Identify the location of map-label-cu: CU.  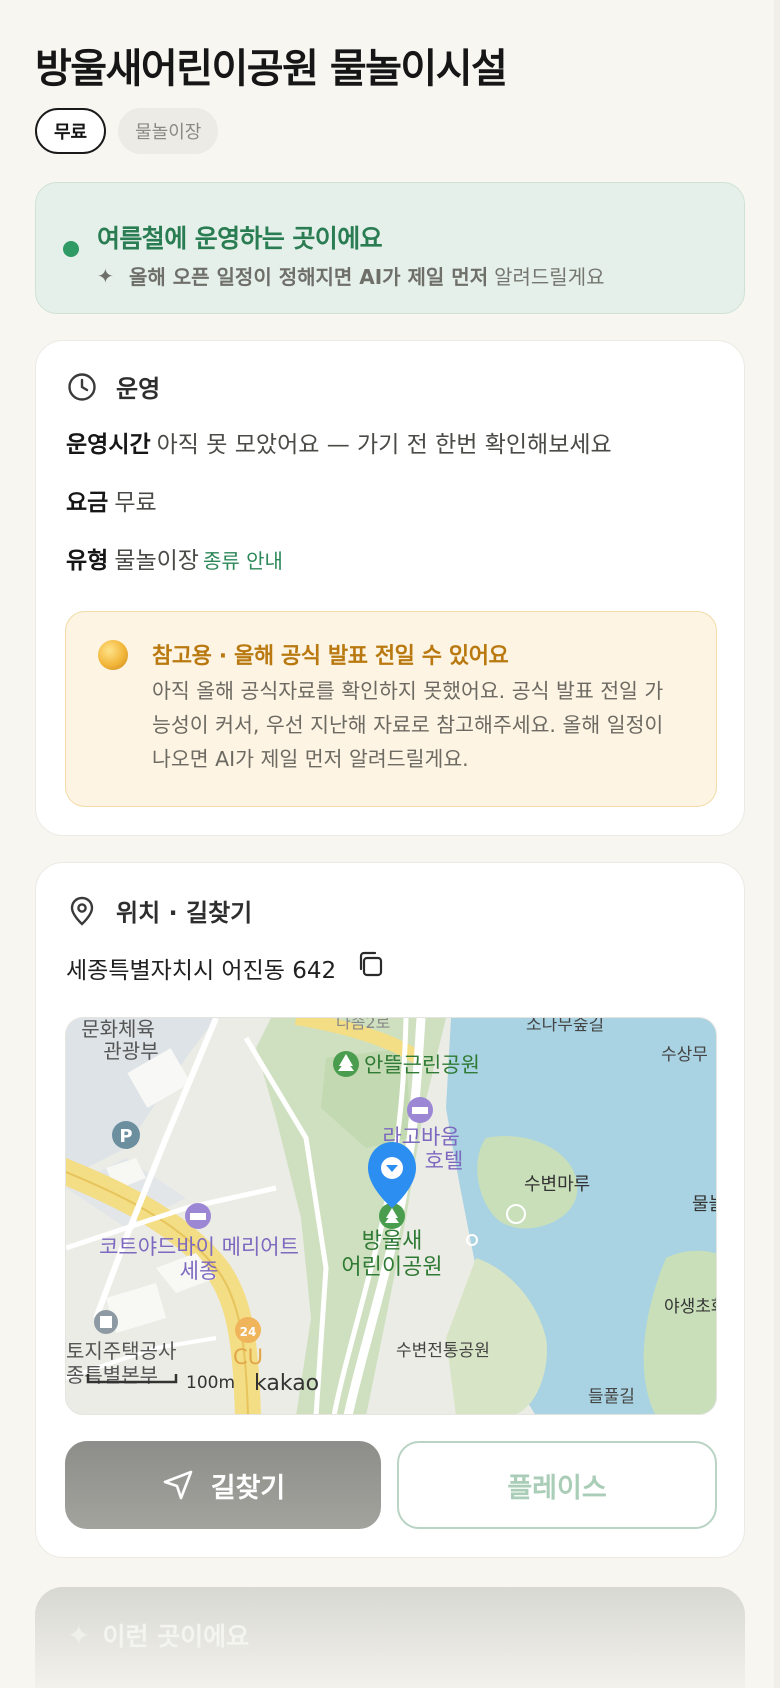
(248, 1357).